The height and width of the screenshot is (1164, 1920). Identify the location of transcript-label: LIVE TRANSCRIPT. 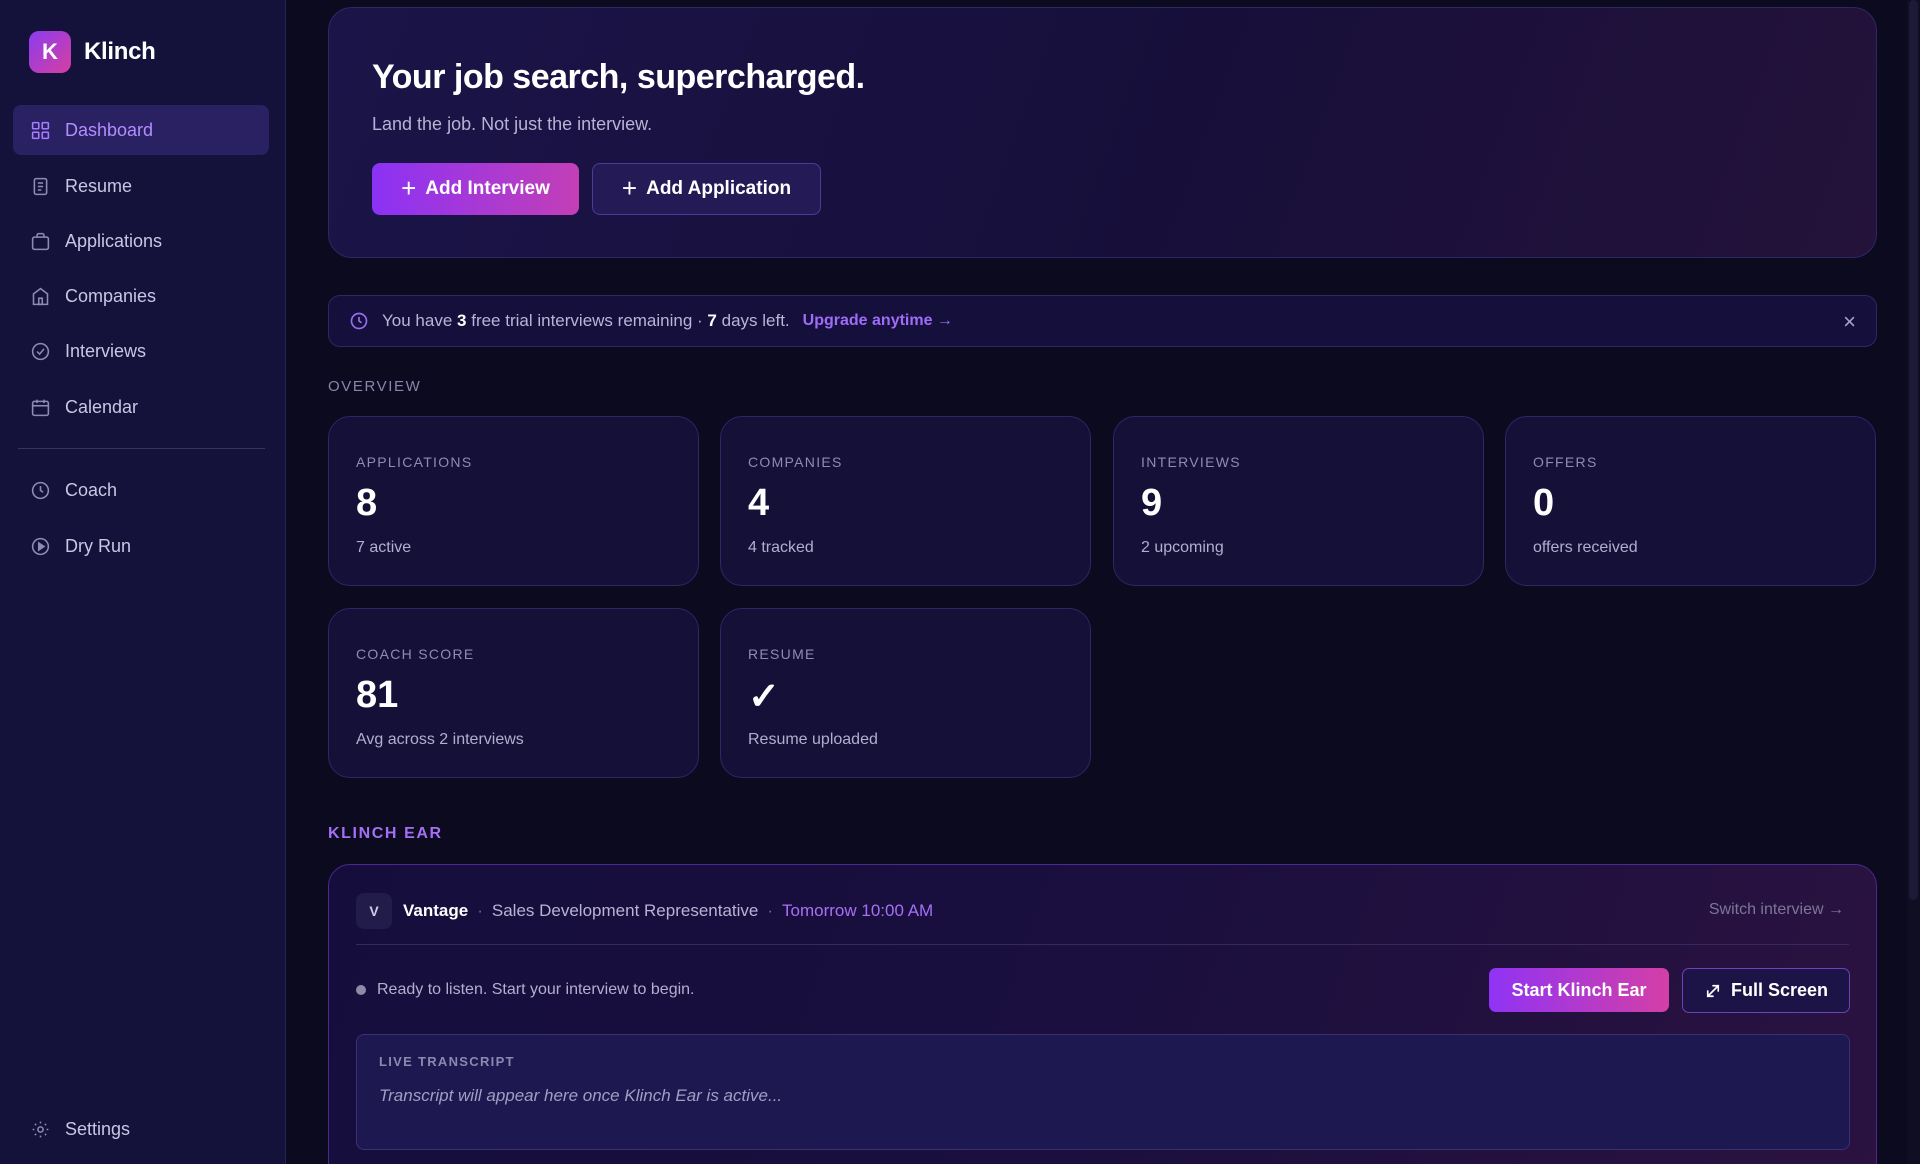
(447, 1061).